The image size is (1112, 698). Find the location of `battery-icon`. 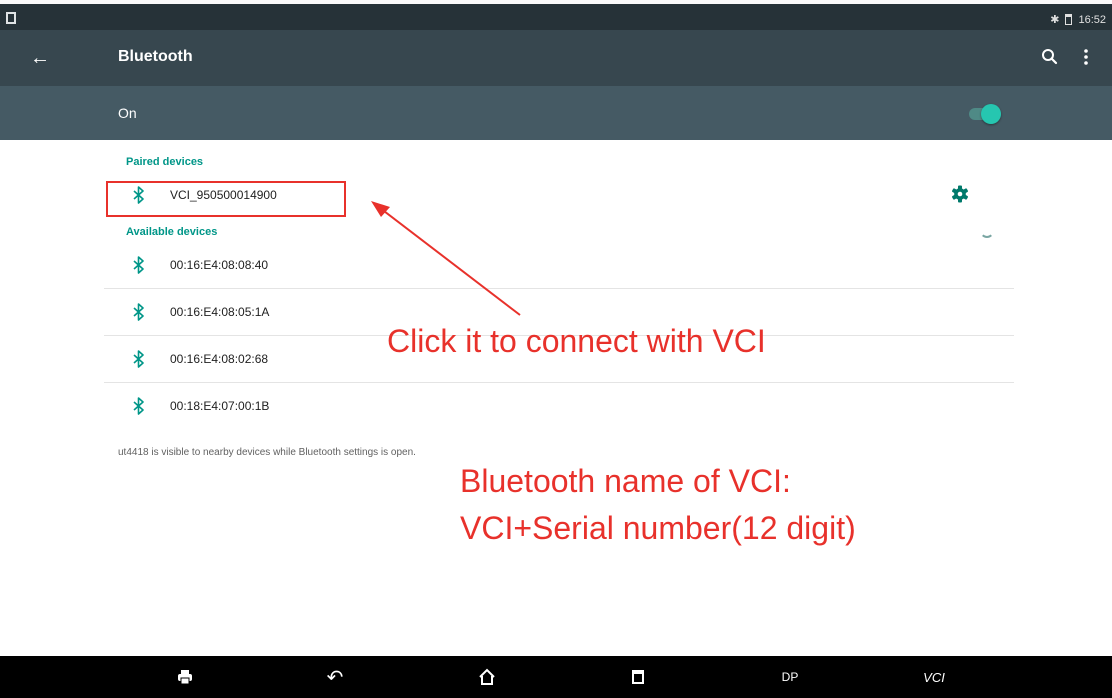

battery-icon is located at coordinates (1069, 19).